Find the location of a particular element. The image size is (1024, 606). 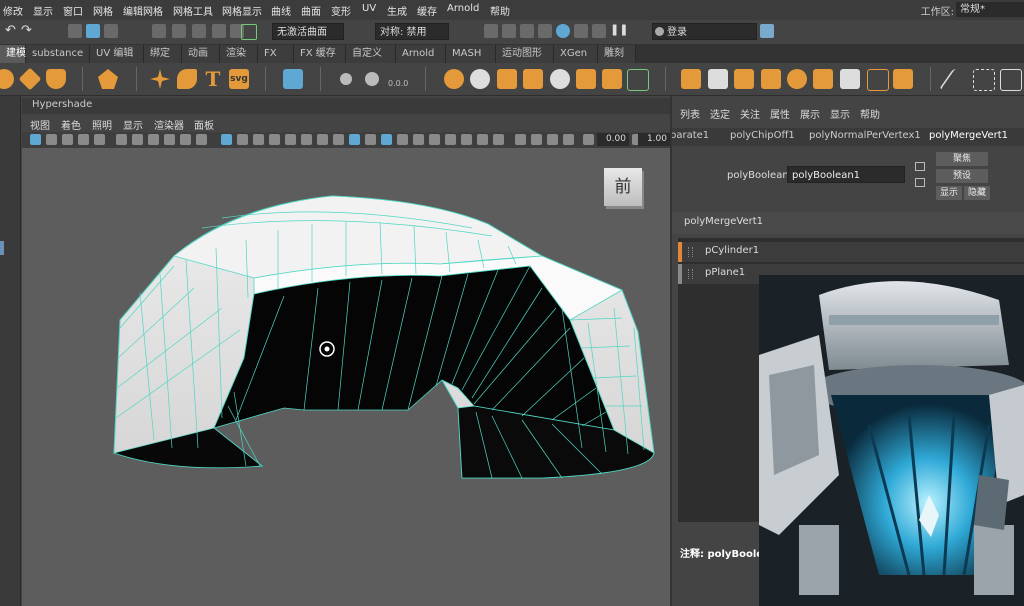

exposure-icon is located at coordinates (588, 139).